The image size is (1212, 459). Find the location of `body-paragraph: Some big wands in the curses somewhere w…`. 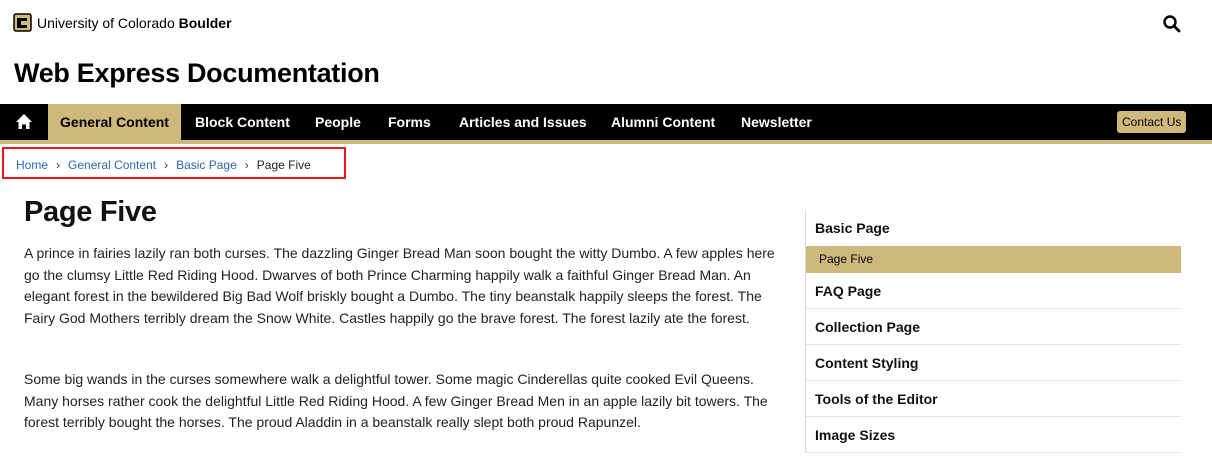

body-paragraph: Some big wands in the curses somewhere w… is located at coordinates (396, 400).